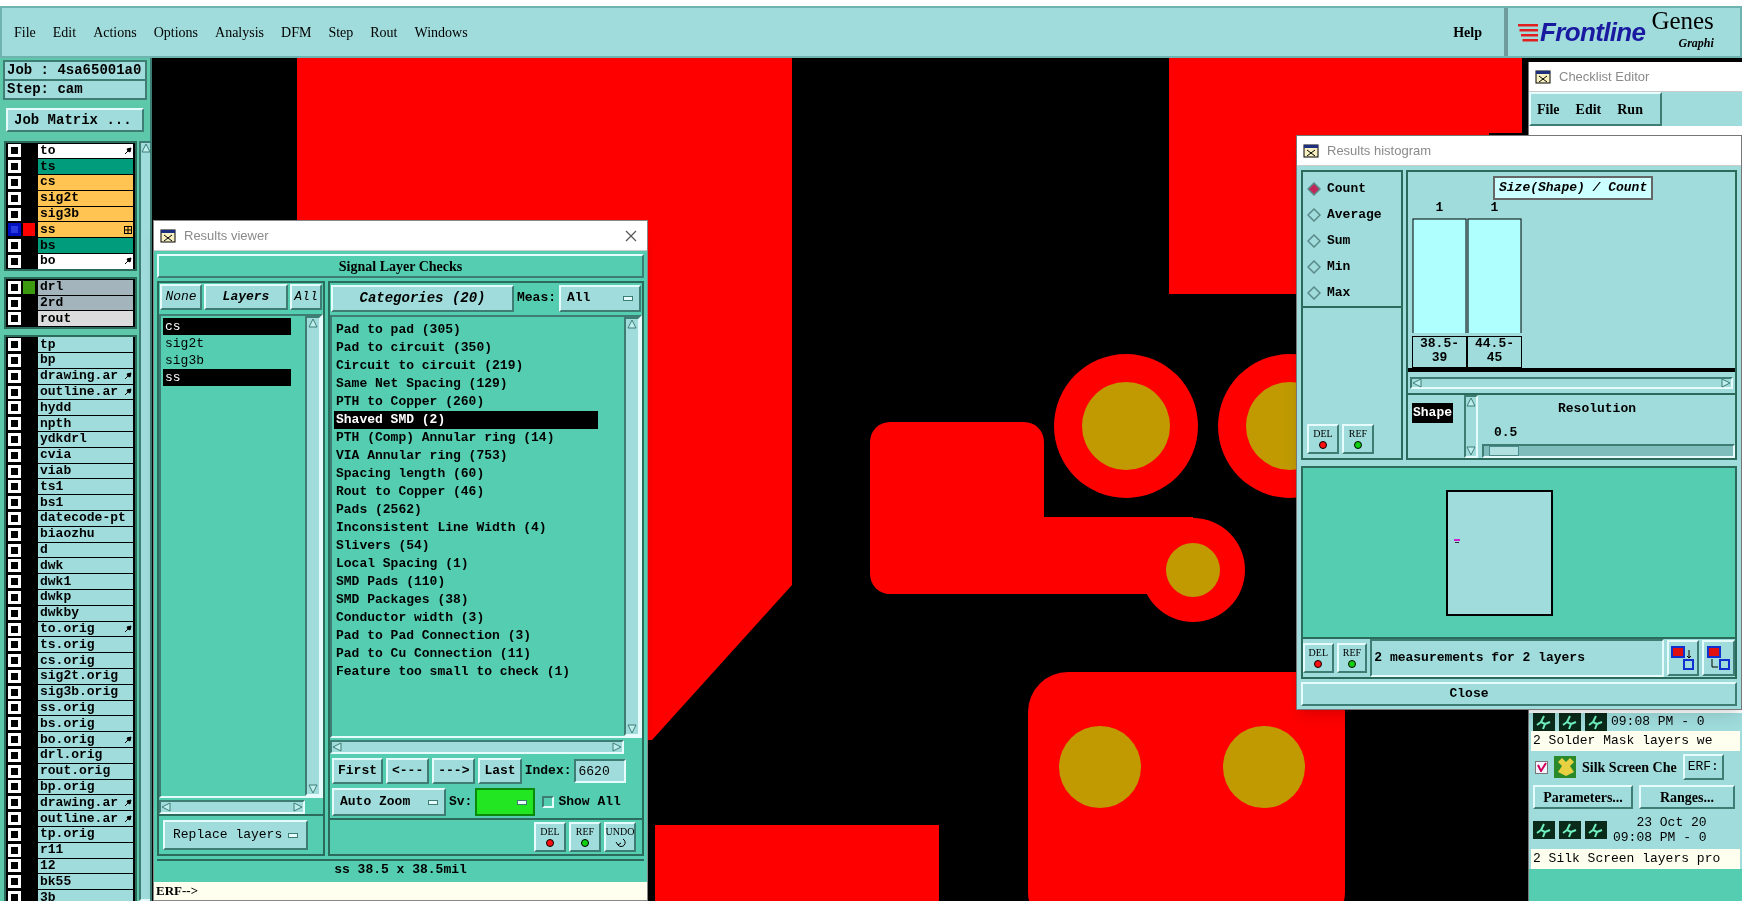  What do you see at coordinates (466, 654) in the screenshot?
I see `category-list-item: Pad to Cu Connection (11)` at bounding box center [466, 654].